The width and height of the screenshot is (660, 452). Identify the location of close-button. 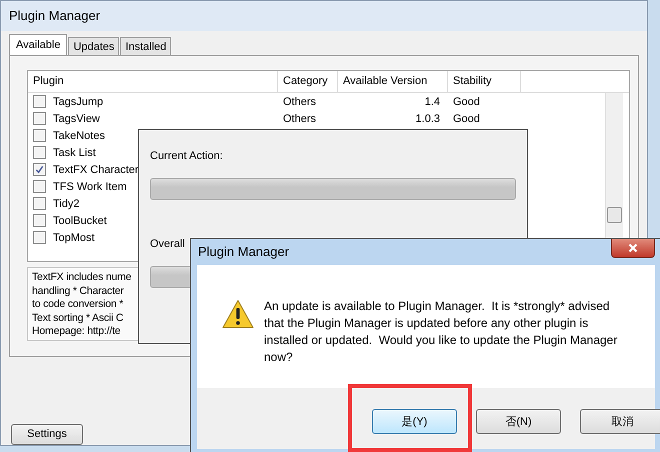
(633, 248).